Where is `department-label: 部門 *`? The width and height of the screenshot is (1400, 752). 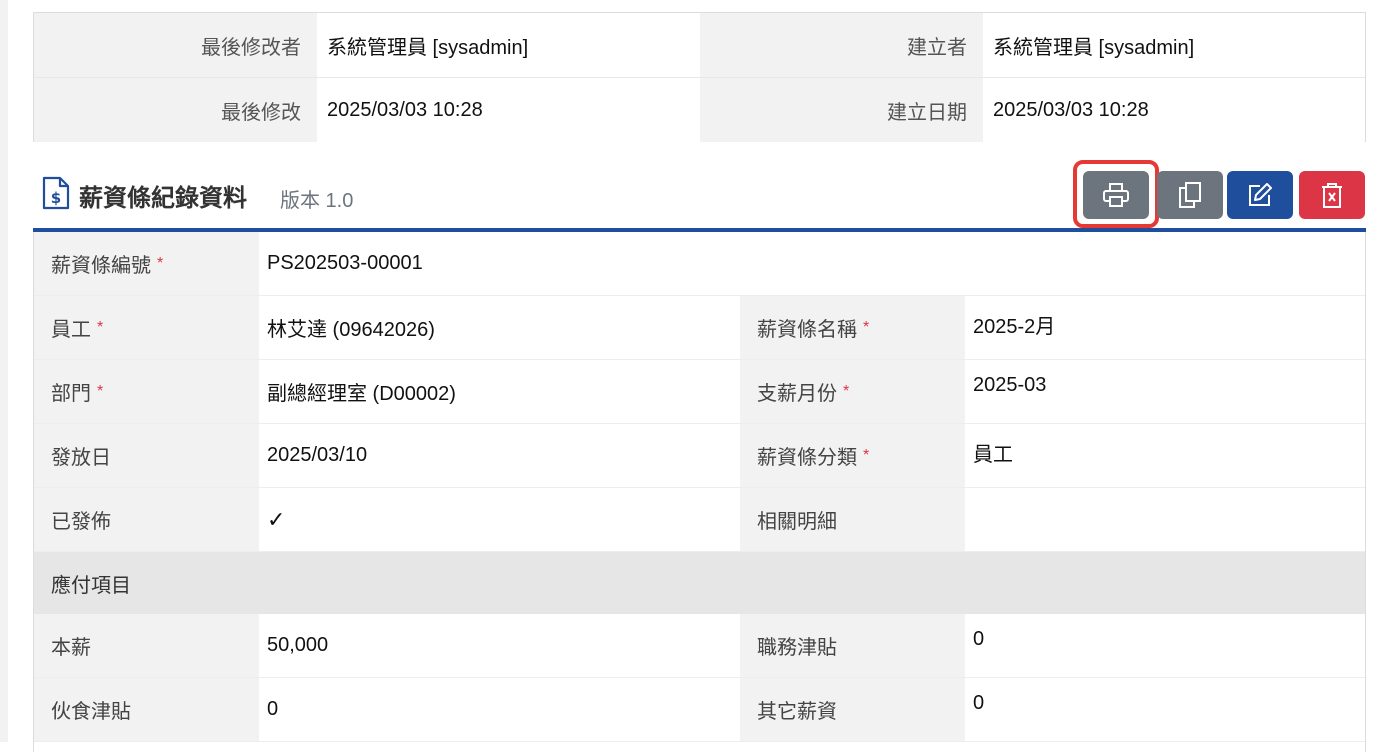 department-label: 部門 * is located at coordinates (146, 391).